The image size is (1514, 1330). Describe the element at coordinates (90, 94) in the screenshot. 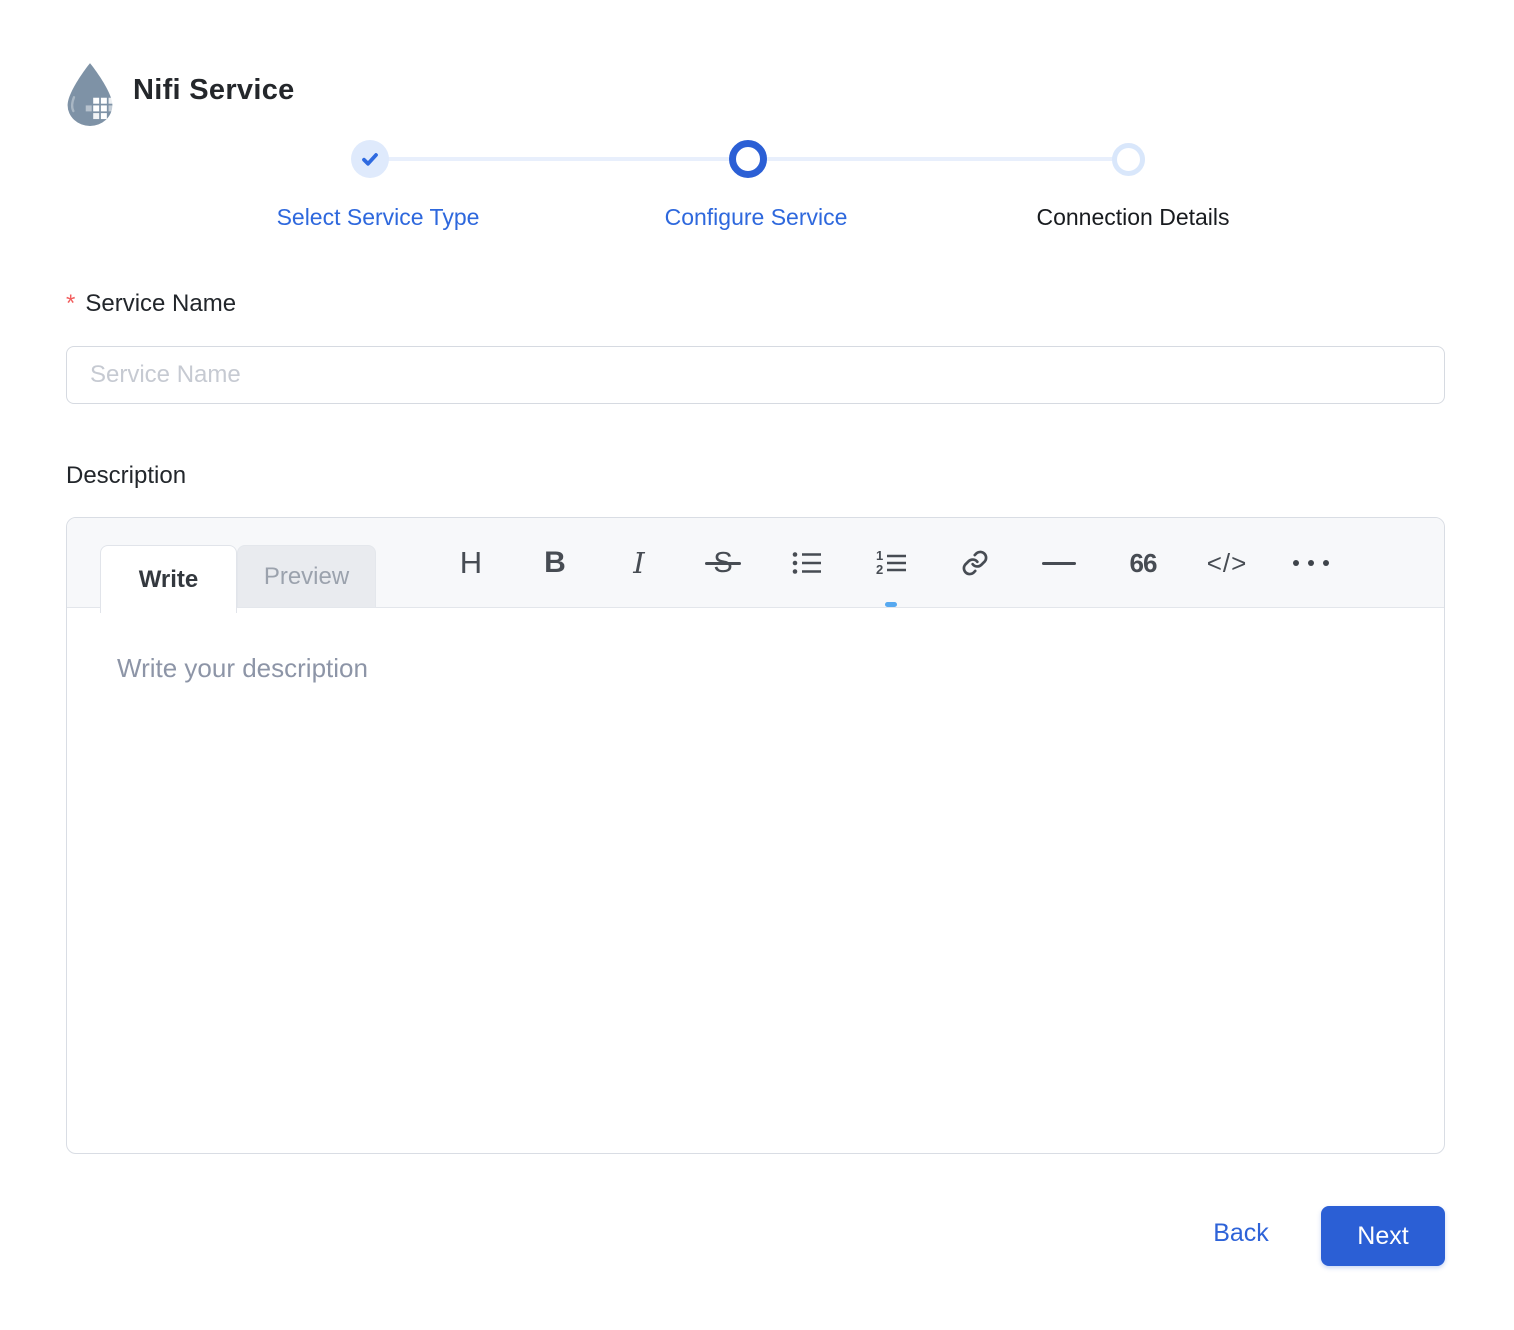

I see `nifi-droplet-logo` at that location.